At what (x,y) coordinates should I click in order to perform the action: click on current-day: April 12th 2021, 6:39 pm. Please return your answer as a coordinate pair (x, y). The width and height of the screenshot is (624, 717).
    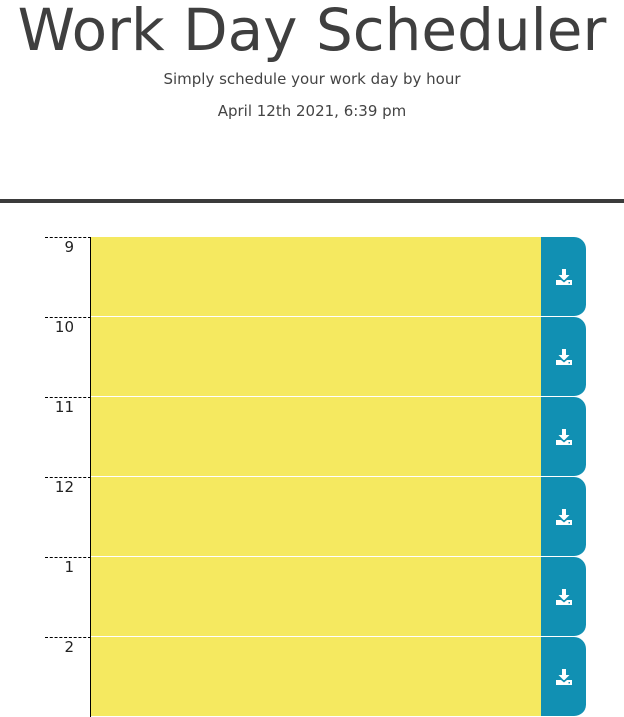
    Looking at the image, I should click on (312, 111).